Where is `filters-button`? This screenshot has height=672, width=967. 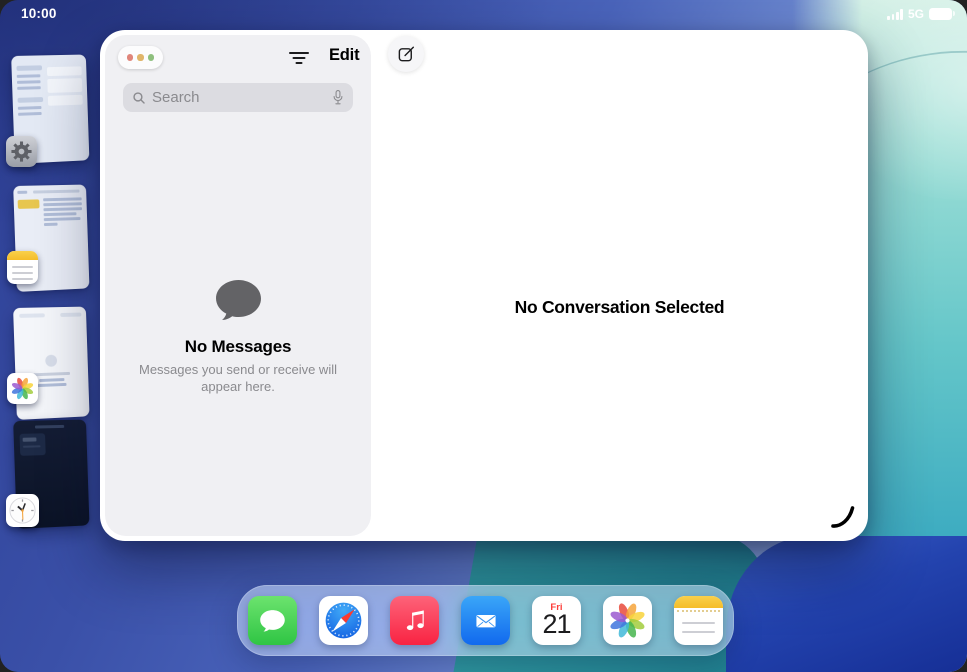
filters-button is located at coordinates (298, 57).